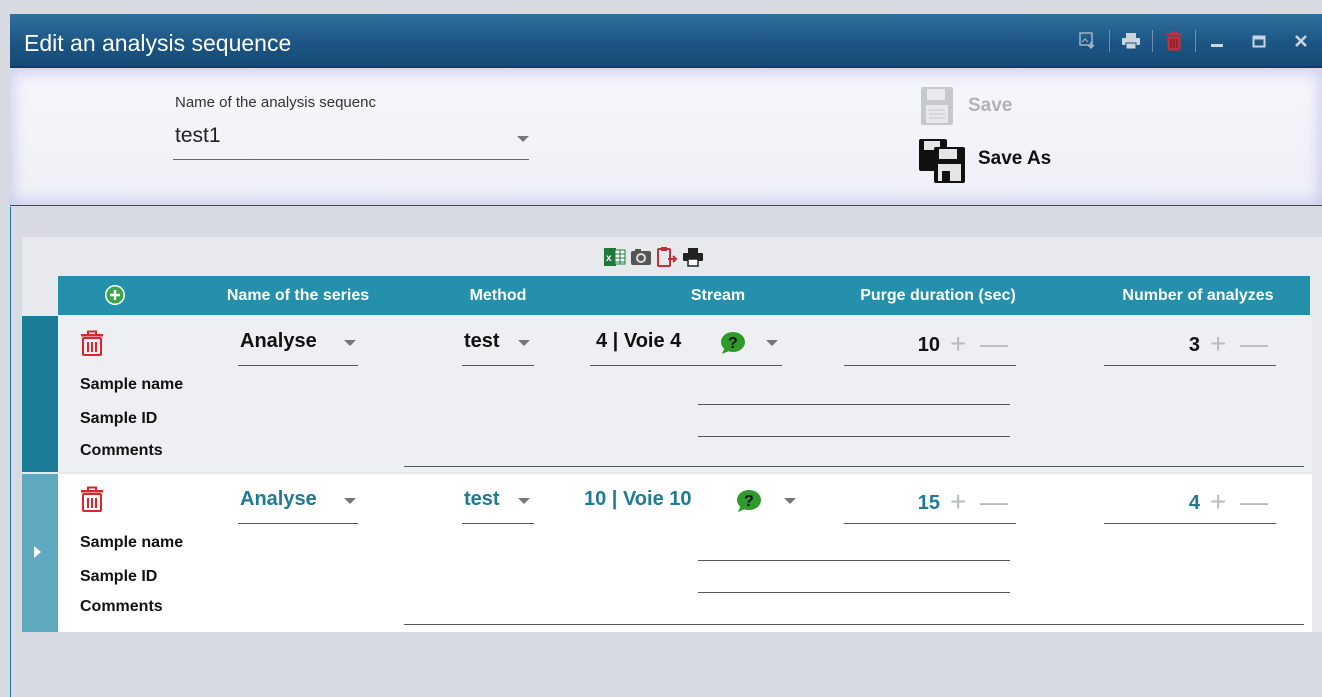  I want to click on sequence-name-label: Name of the analysis sequenc, so click(275, 102).